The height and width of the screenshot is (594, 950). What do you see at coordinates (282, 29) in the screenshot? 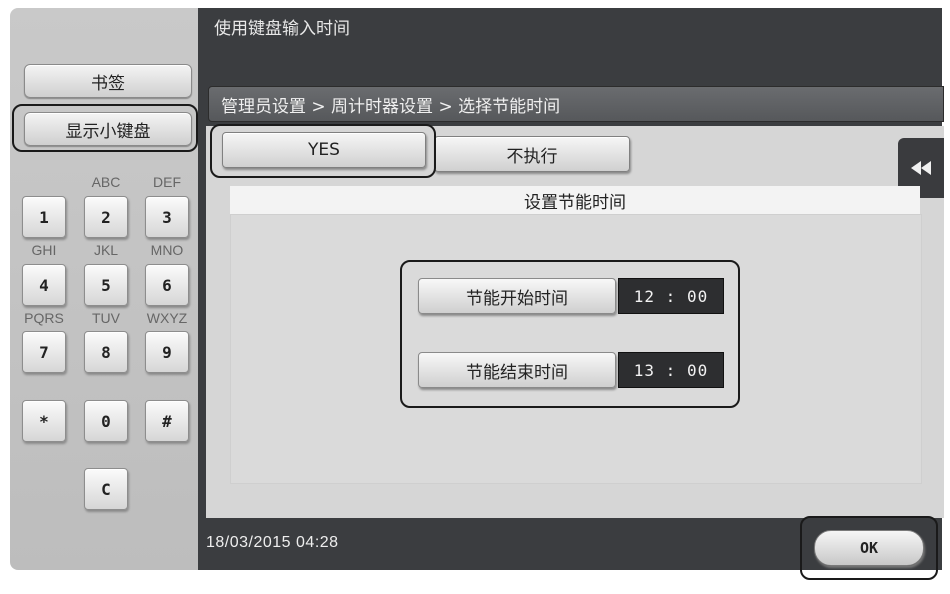
I see `window-title: 使用键盘输入时间` at bounding box center [282, 29].